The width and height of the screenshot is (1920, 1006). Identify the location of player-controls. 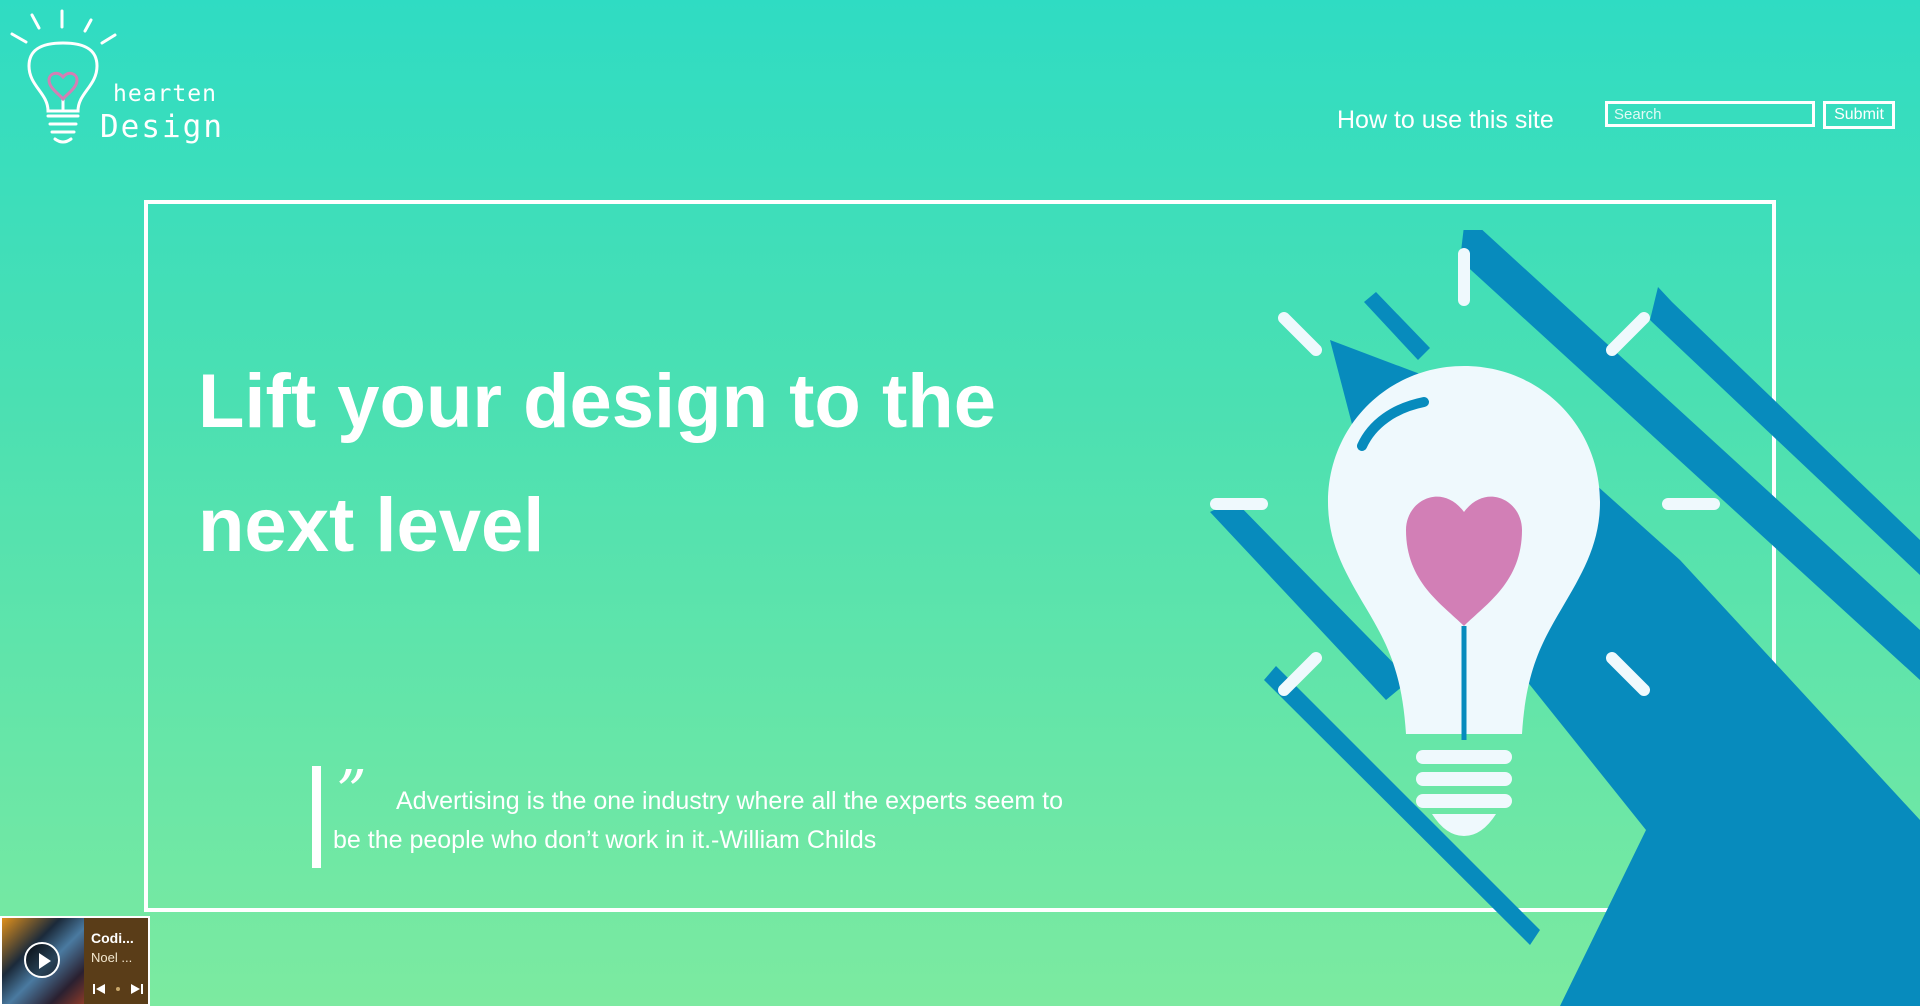
(118, 989).